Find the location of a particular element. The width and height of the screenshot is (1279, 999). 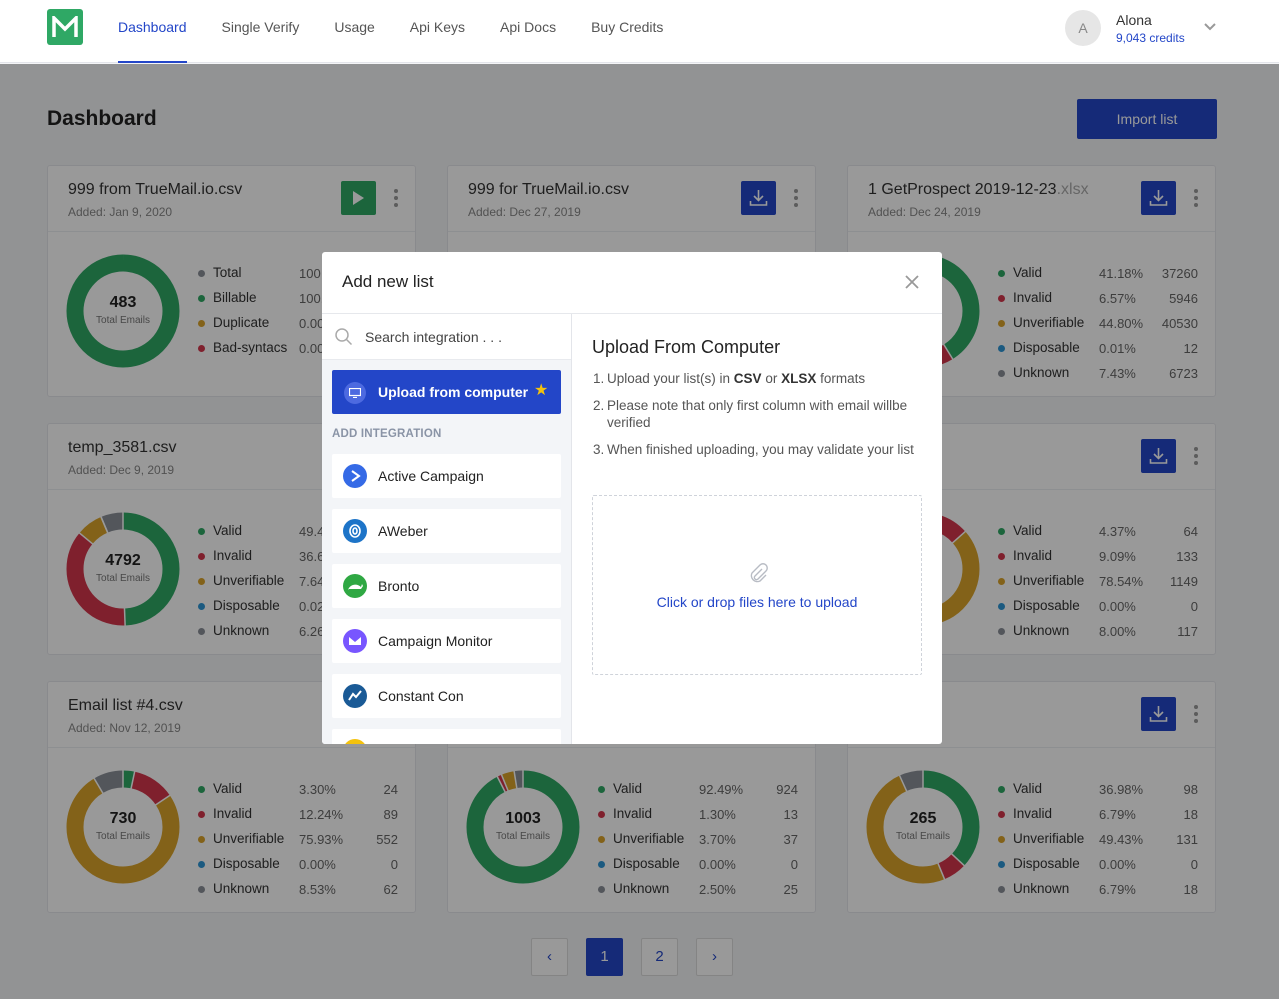

integration-label: AWeber is located at coordinates (403, 531).